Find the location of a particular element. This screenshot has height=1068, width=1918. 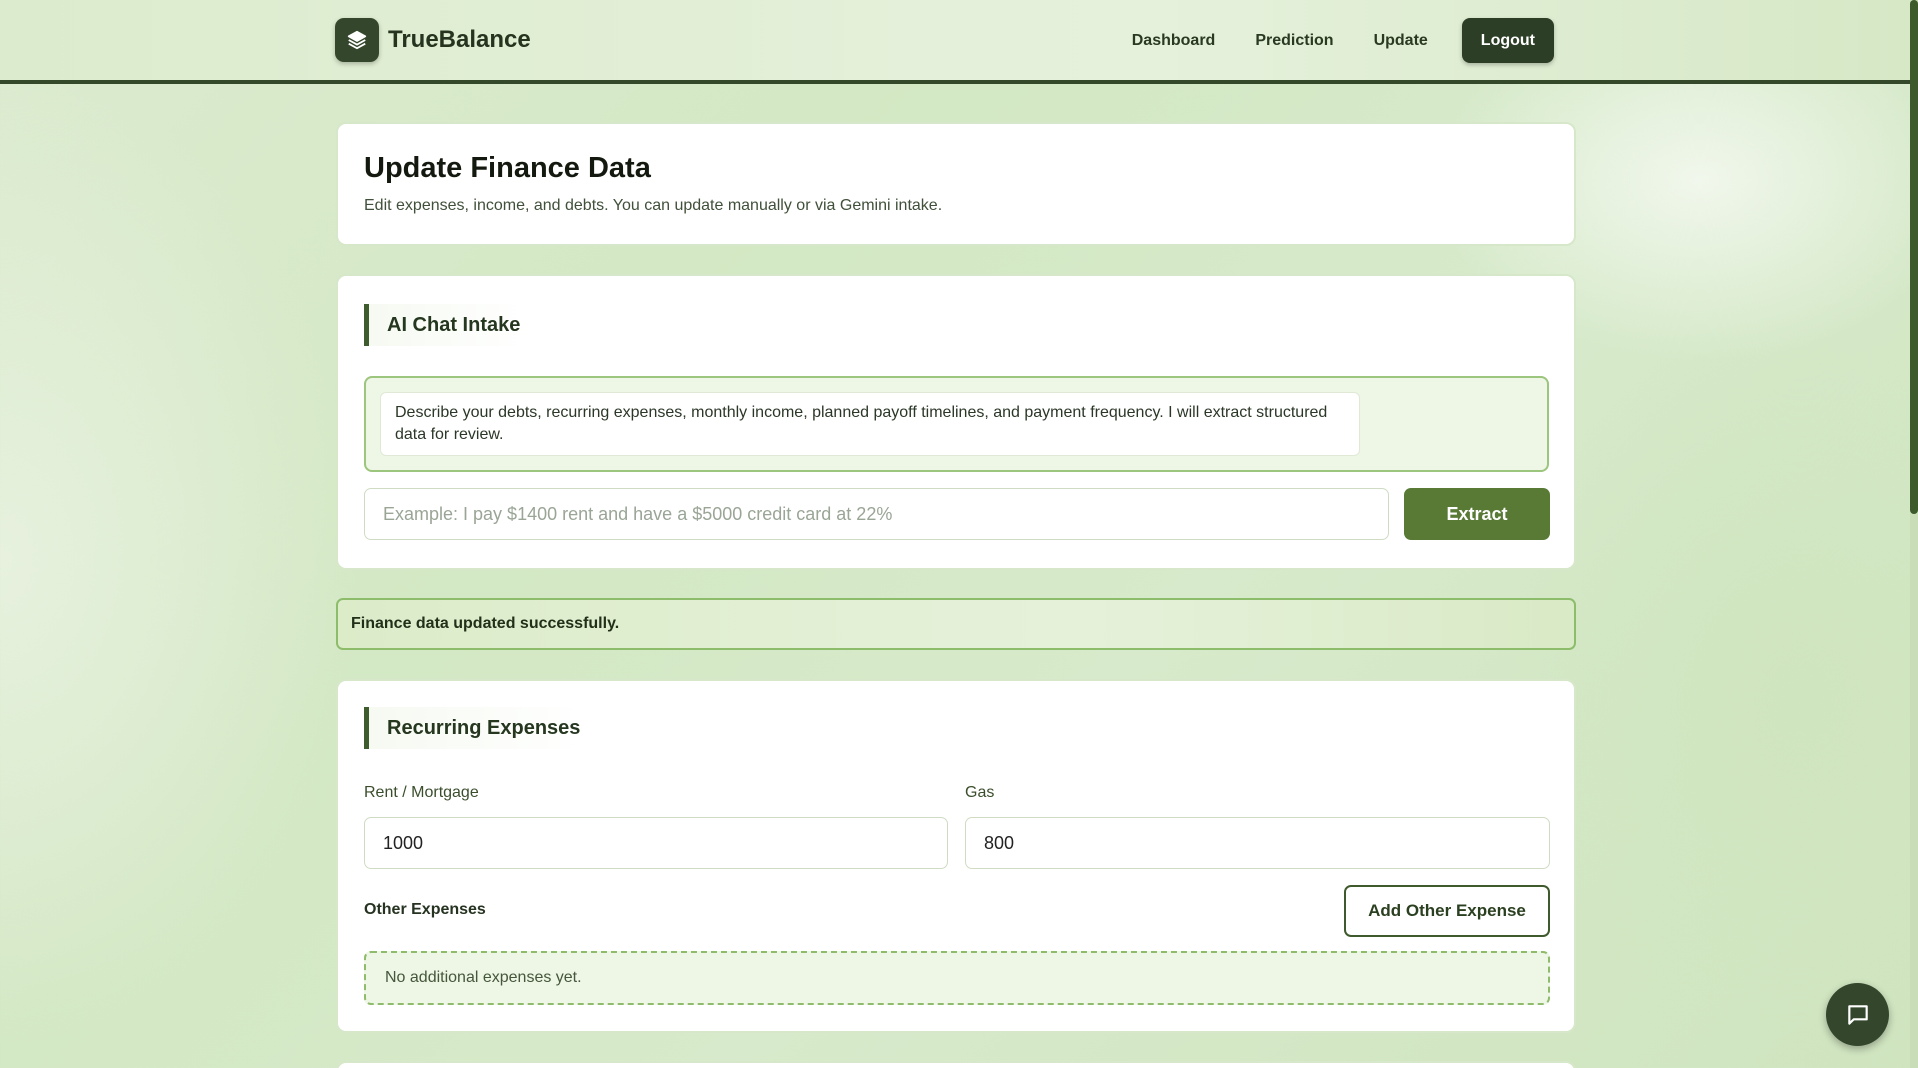

nav-update-link: Update is located at coordinates (1401, 41).